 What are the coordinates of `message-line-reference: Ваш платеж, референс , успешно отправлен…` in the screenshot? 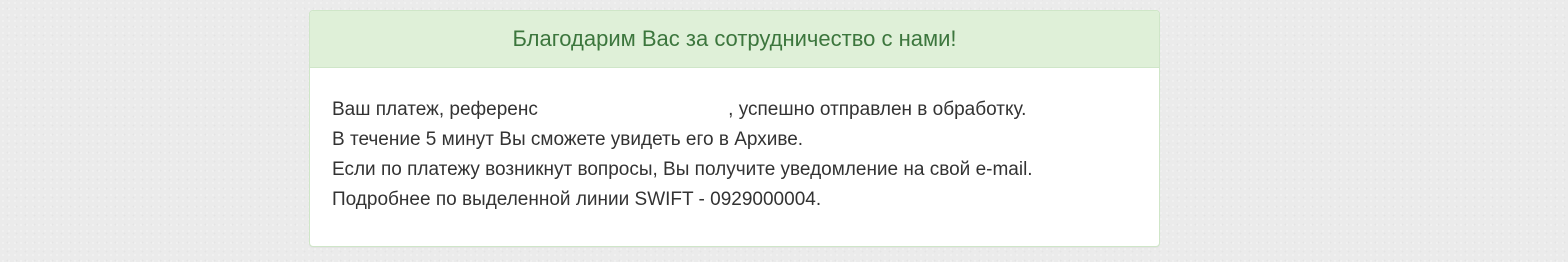 It's located at (734, 110).